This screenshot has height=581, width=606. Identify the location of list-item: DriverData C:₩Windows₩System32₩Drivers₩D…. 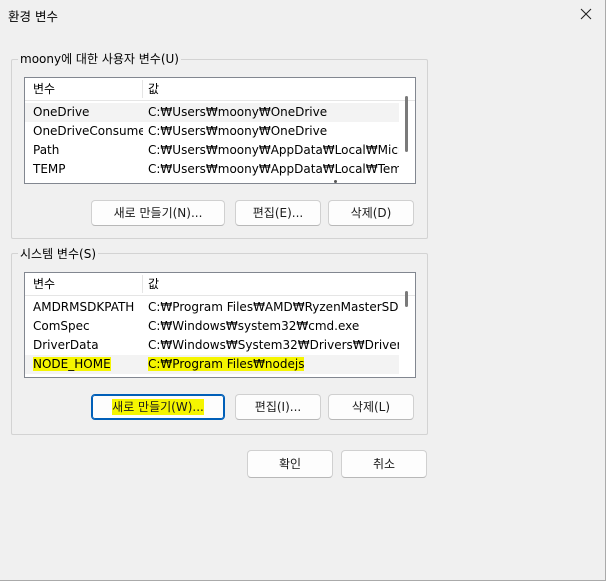
(212, 345).